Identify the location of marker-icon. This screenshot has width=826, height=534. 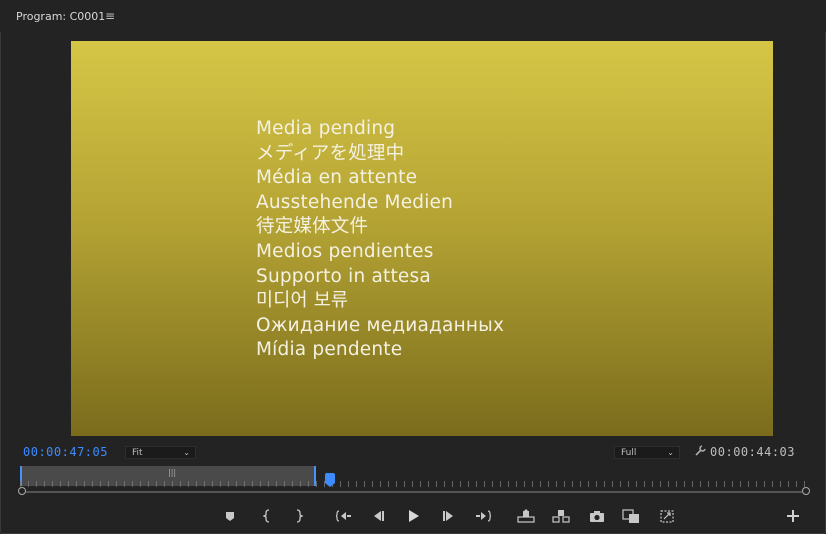
(230, 516).